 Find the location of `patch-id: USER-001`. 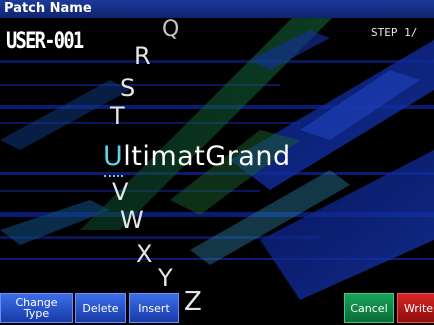

patch-id: USER-001 is located at coordinates (45, 41).